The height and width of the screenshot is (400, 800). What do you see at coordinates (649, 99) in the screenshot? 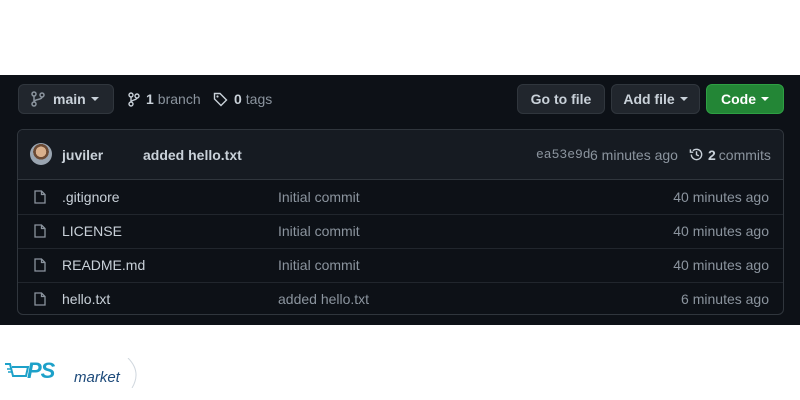
I see `add-file-label: Add file` at bounding box center [649, 99].